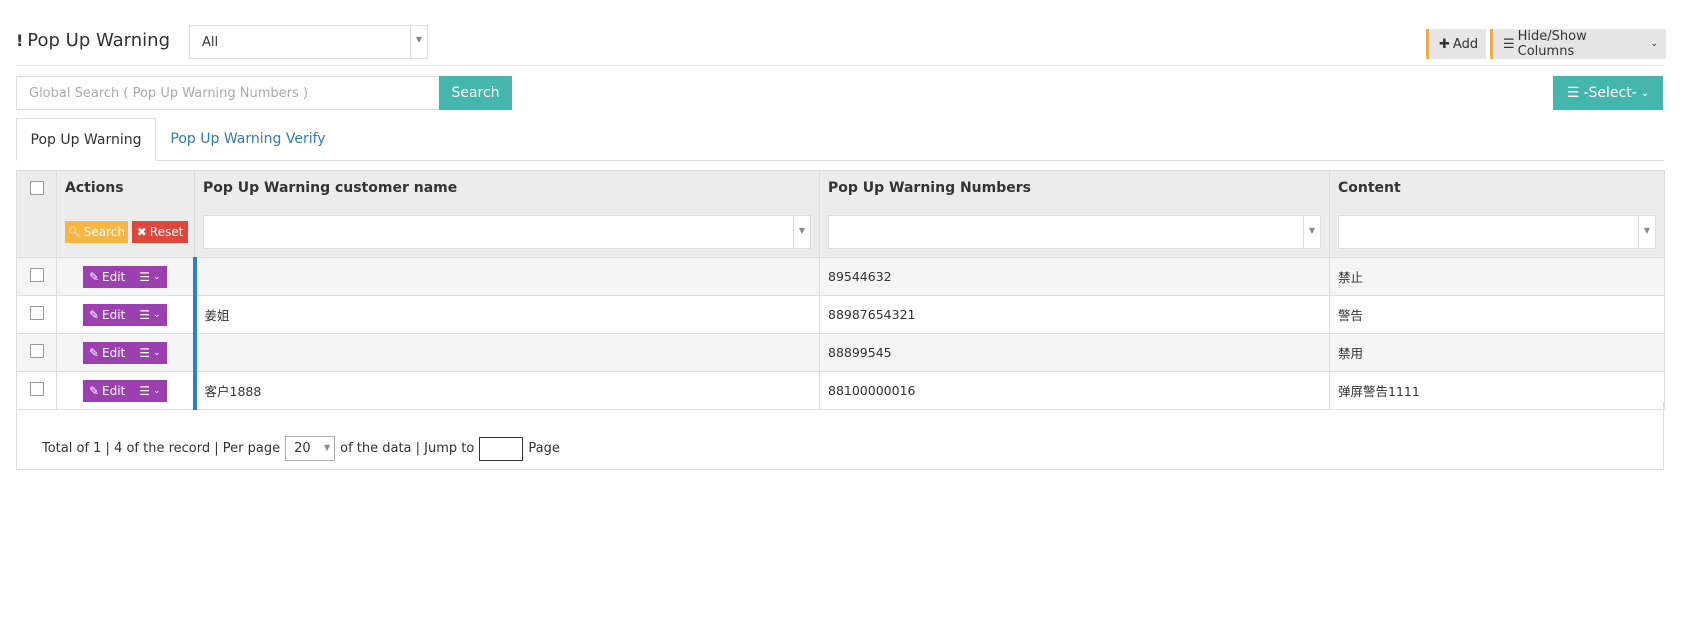 This screenshot has width=1682, height=622. I want to click on customer-name-header: Pop Up Warning customer name ▼, so click(507, 214).